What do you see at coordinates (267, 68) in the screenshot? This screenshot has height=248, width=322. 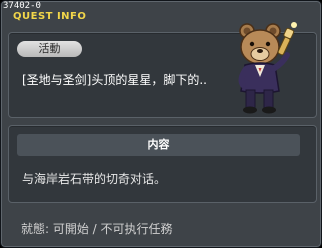 I see `bear-npc-icon` at bounding box center [267, 68].